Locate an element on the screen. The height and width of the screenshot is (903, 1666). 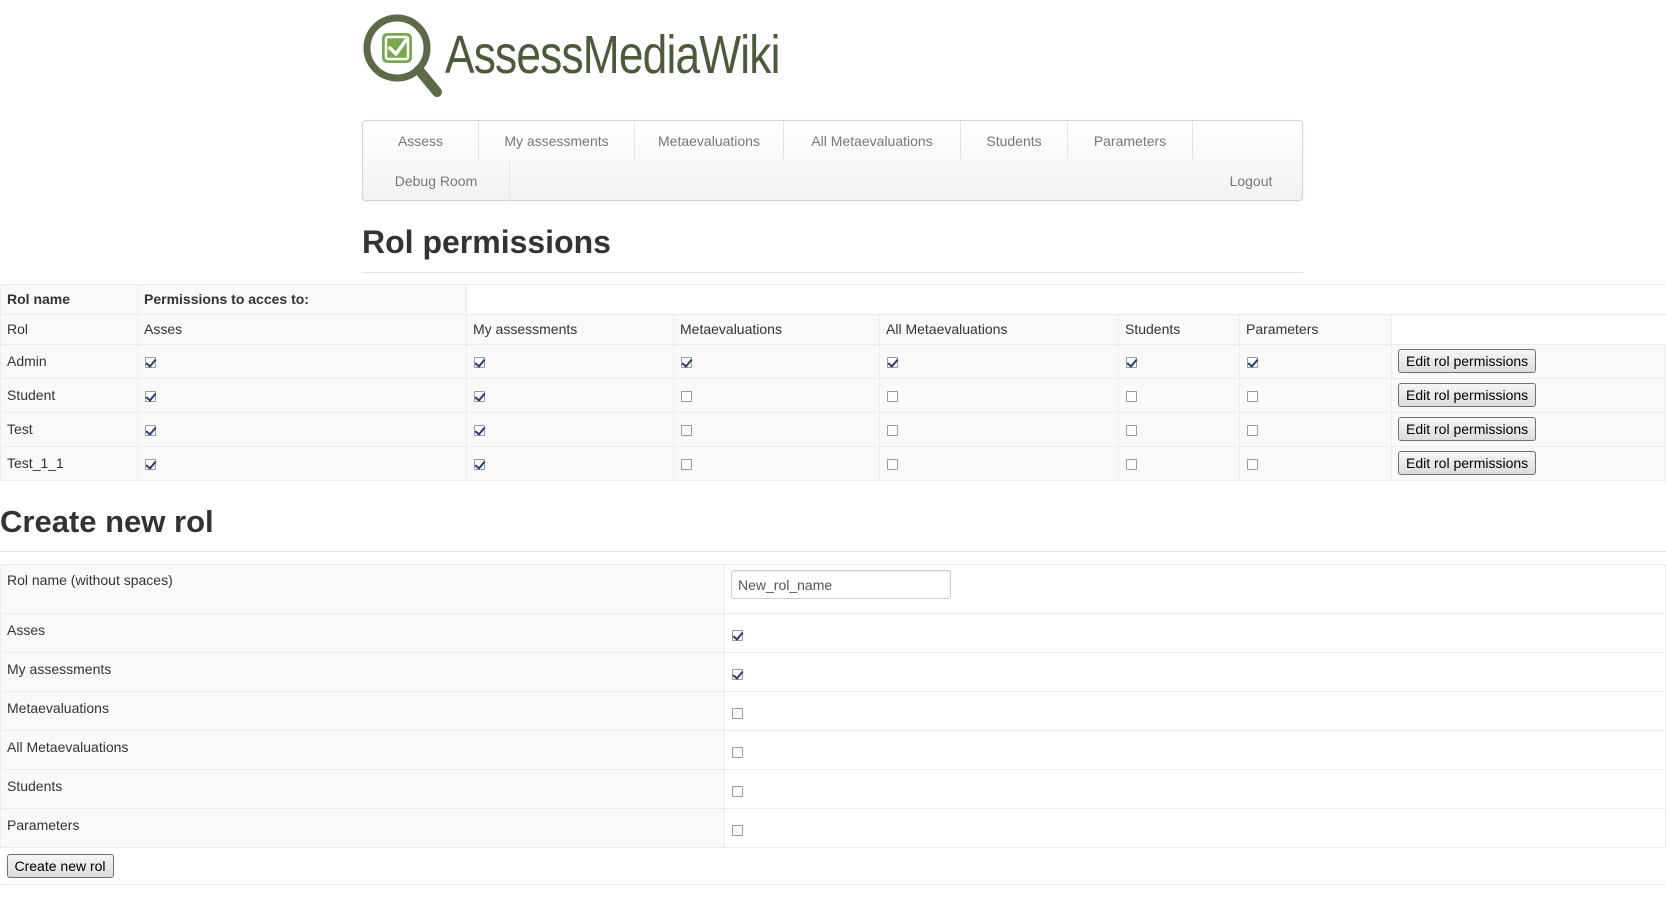
column-header: My assessments is located at coordinates (570, 329).